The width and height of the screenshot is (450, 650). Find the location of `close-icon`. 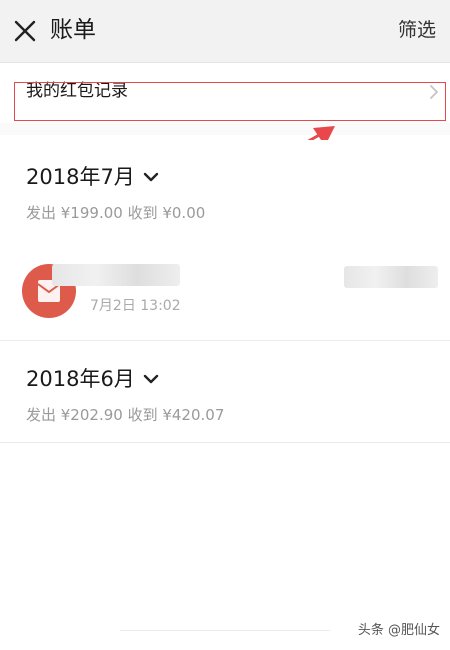

close-icon is located at coordinates (25, 31).